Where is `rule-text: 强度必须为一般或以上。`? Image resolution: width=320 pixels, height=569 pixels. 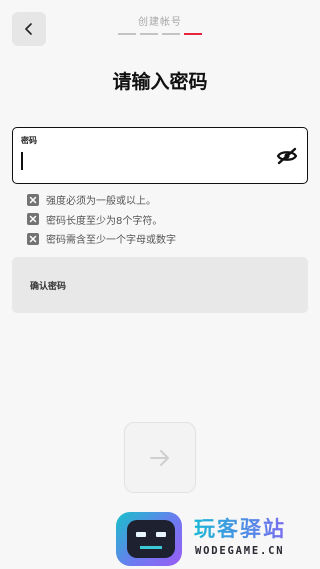 rule-text: 强度必须为一般或以上。 is located at coordinates (101, 202).